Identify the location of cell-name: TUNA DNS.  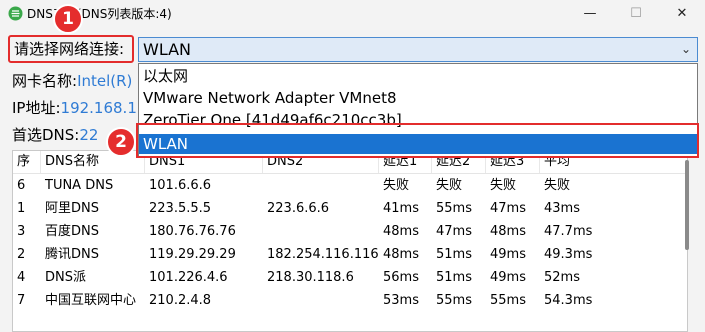
(79, 185).